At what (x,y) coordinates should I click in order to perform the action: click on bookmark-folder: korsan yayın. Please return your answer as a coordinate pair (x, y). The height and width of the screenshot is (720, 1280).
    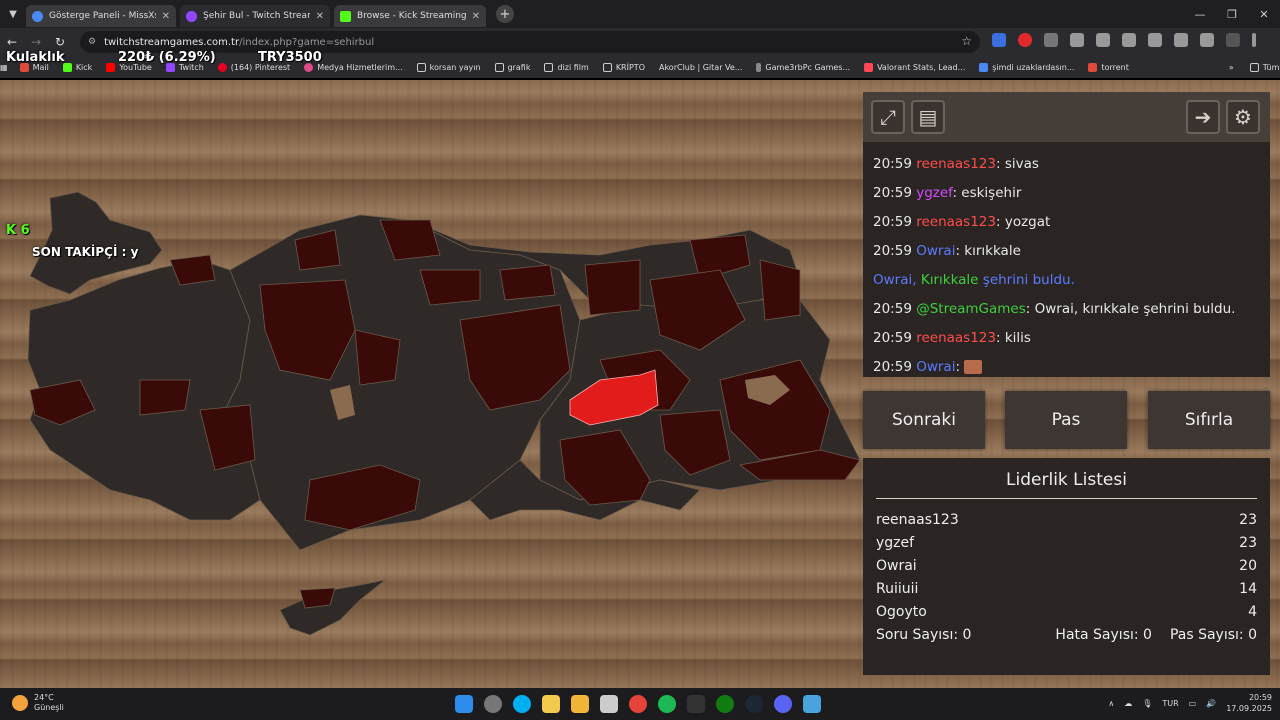
    Looking at the image, I should click on (448, 67).